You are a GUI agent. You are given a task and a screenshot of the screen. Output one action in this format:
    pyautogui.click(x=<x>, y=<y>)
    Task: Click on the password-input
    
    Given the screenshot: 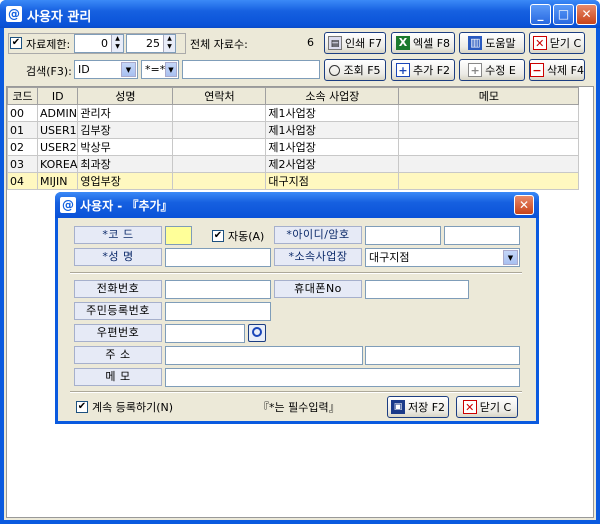 What is the action you would take?
    pyautogui.click(x=482, y=235)
    